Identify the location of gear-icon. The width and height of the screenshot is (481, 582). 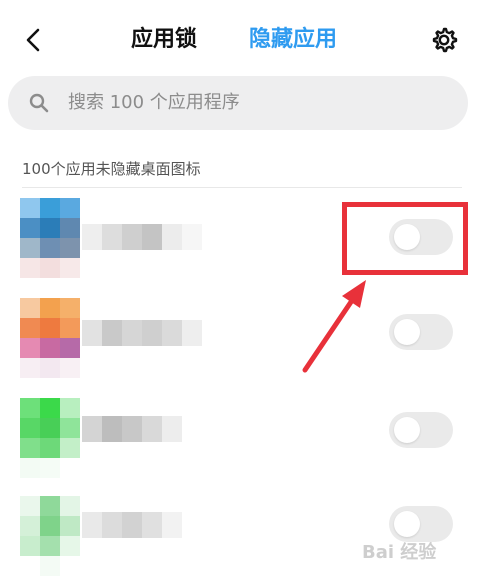
(445, 40).